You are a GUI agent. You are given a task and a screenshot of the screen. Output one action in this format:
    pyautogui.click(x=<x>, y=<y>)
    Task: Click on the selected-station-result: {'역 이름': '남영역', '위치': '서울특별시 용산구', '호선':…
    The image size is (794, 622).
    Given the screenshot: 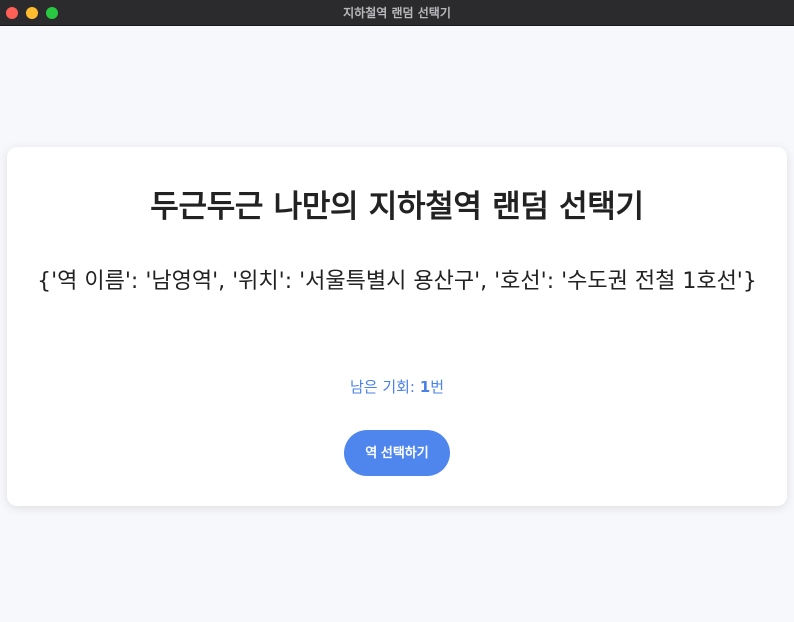 What is the action you would take?
    pyautogui.click(x=397, y=281)
    